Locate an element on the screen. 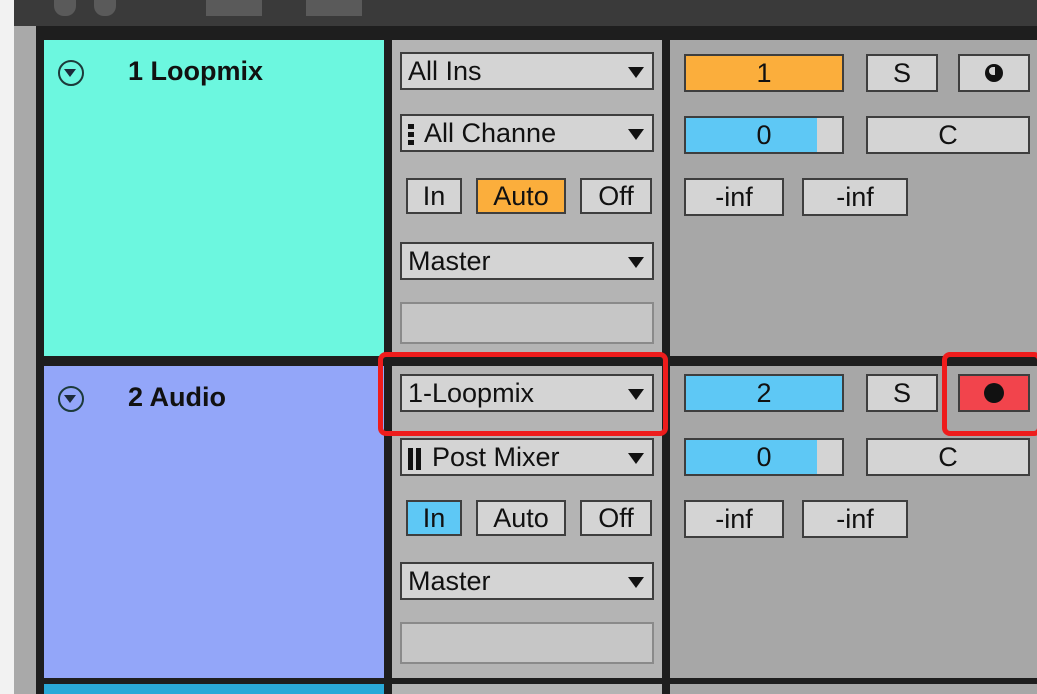  record-off-icon is located at coordinates (994, 72).